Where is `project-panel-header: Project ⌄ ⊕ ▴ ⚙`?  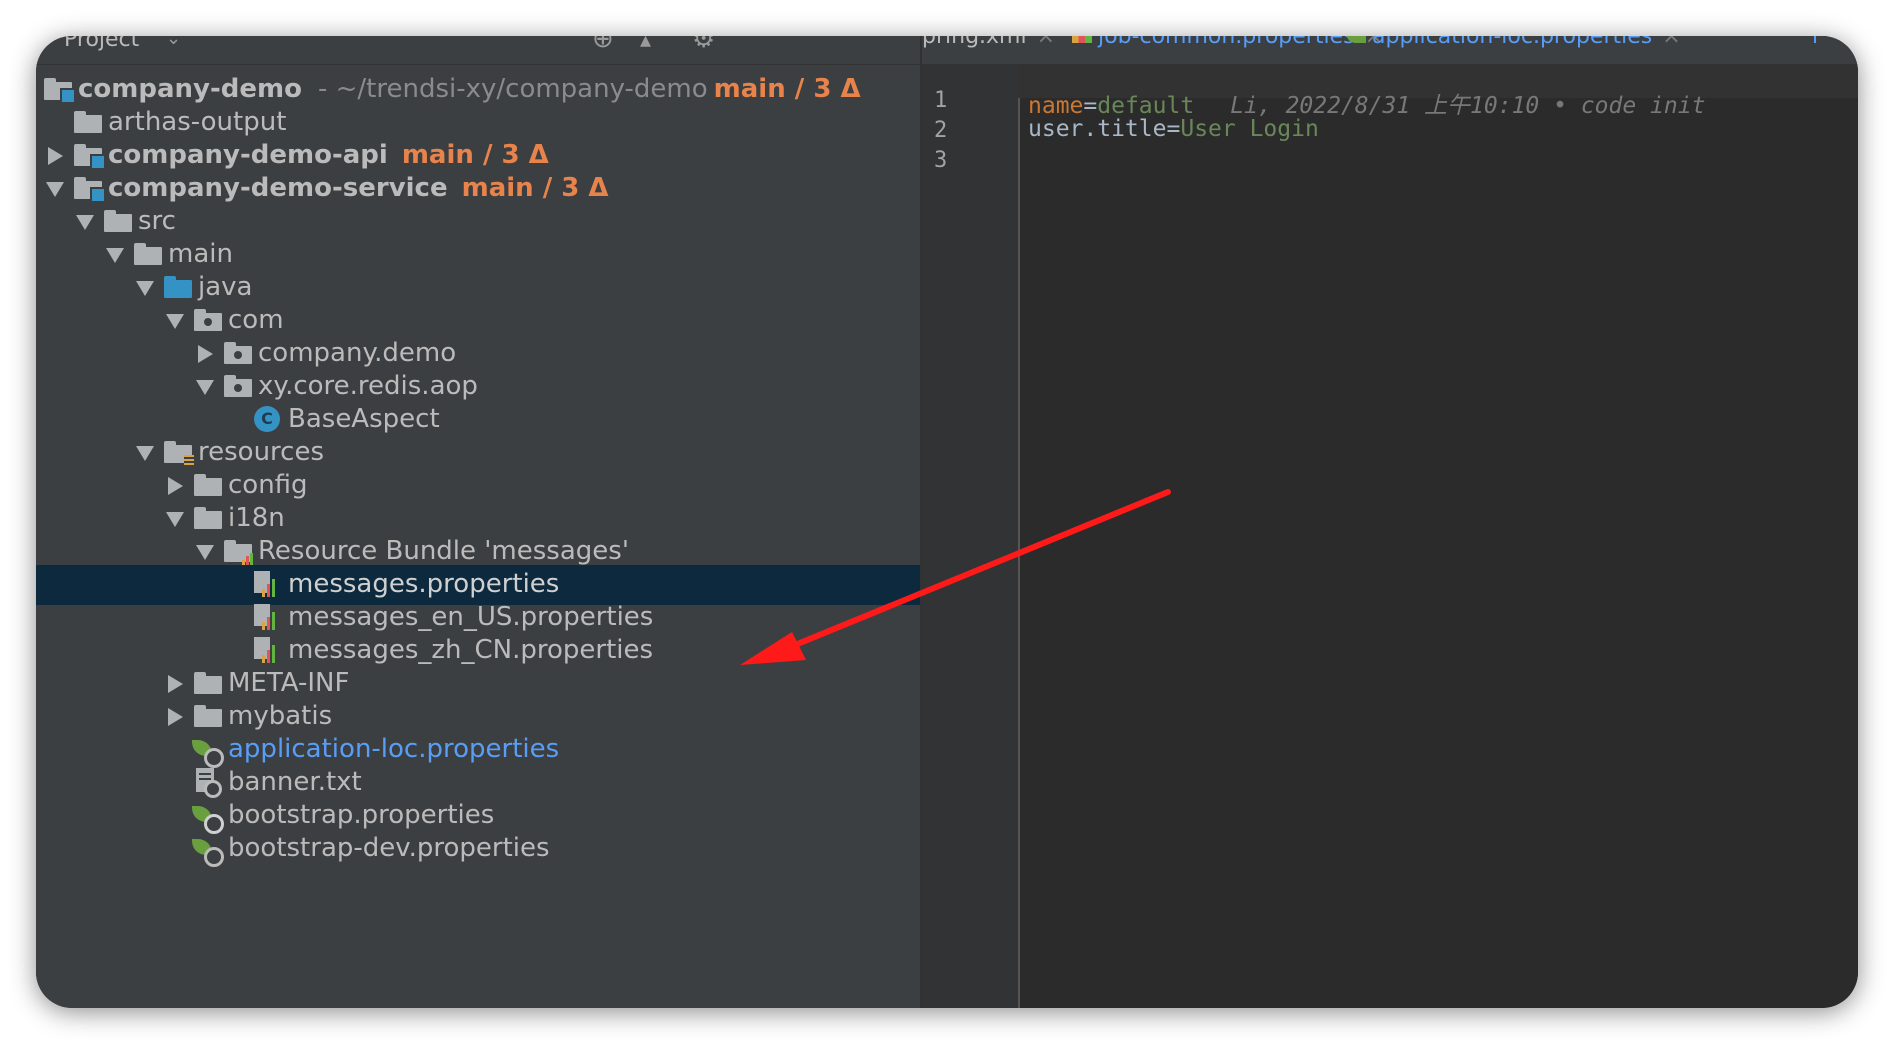
project-panel-header: Project ⌄ ⊕ ▴ ⚙ is located at coordinates (479, 50).